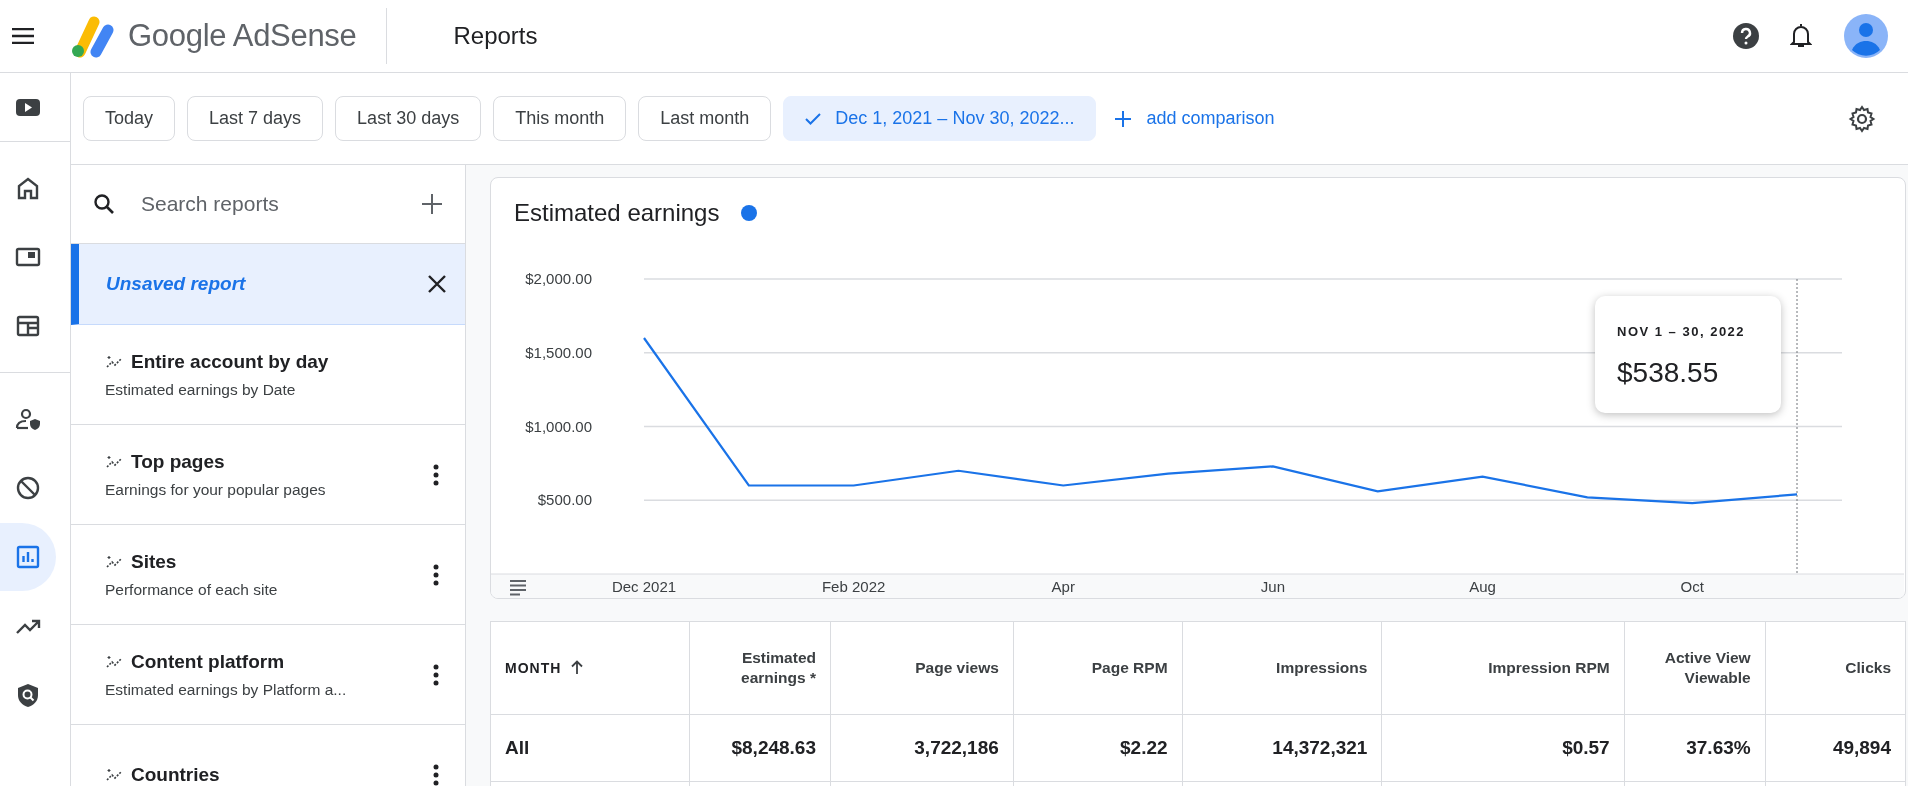 The image size is (1908, 786). Describe the element at coordinates (558, 278) in the screenshot. I see `y-axis-label: $2,000.00` at that location.